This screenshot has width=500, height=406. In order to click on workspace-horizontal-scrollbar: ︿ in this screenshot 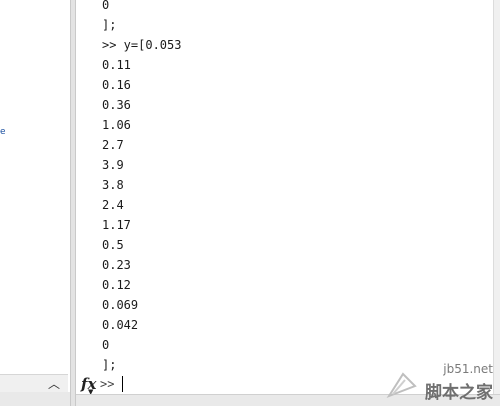, I will do `click(34, 383)`.